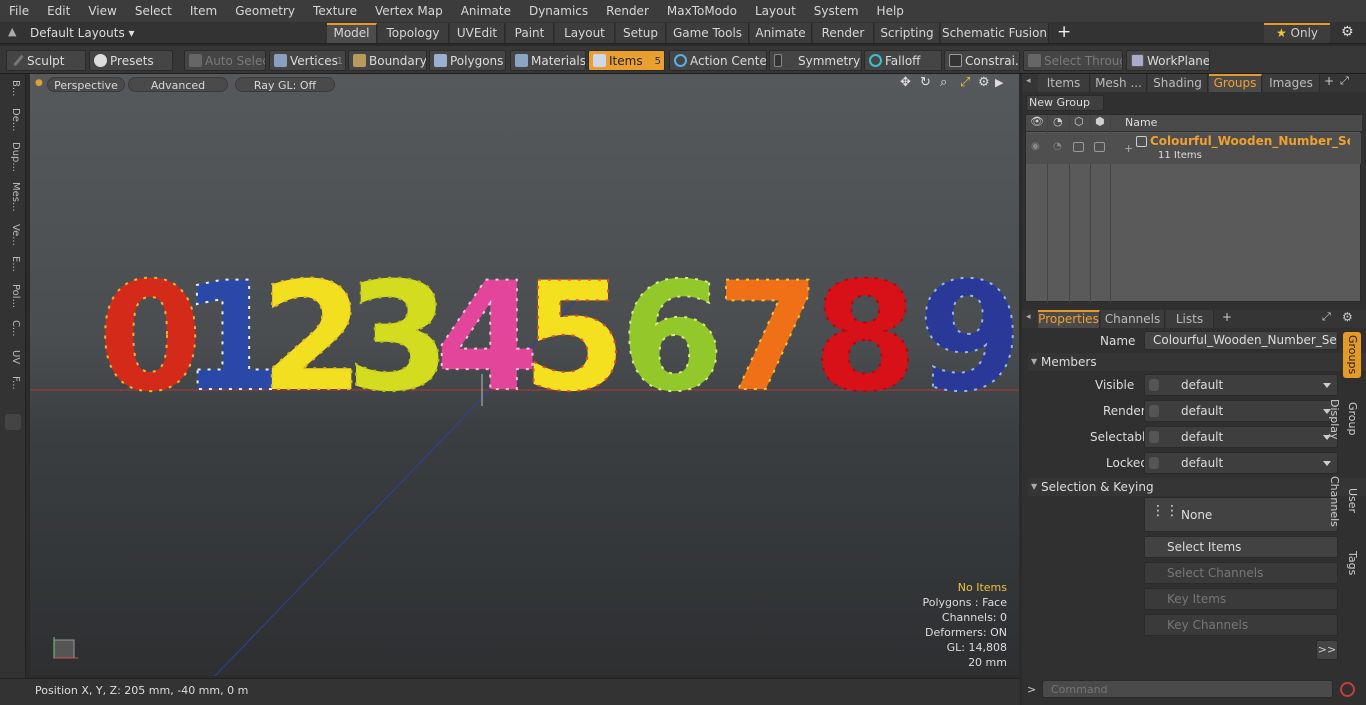  What do you see at coordinates (1028, 317) in the screenshot?
I see `props-collapse-icon: ◂` at bounding box center [1028, 317].